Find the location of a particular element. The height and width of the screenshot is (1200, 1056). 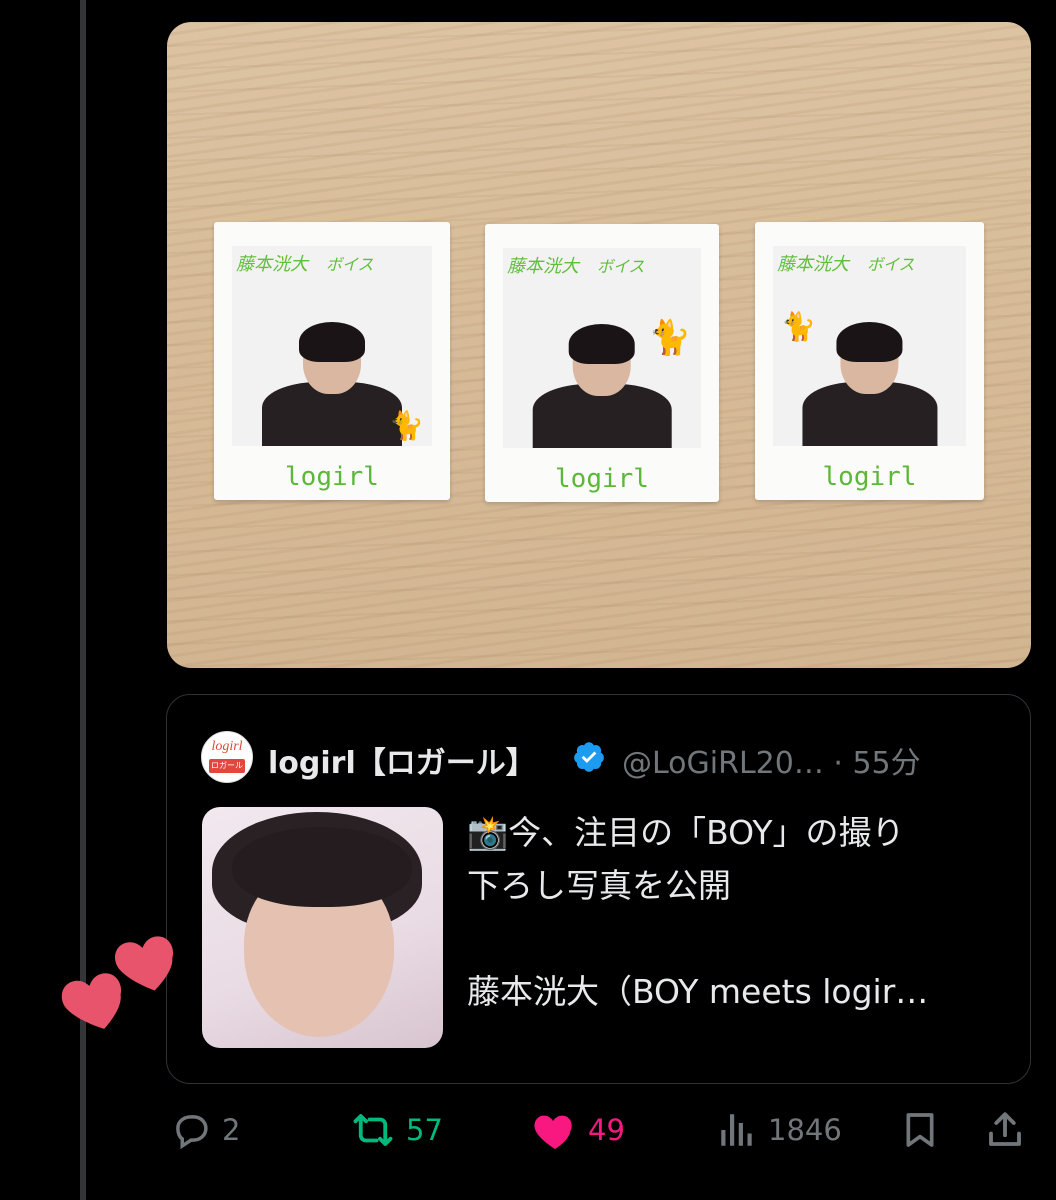

thumbnail-fringe is located at coordinates (322, 867).